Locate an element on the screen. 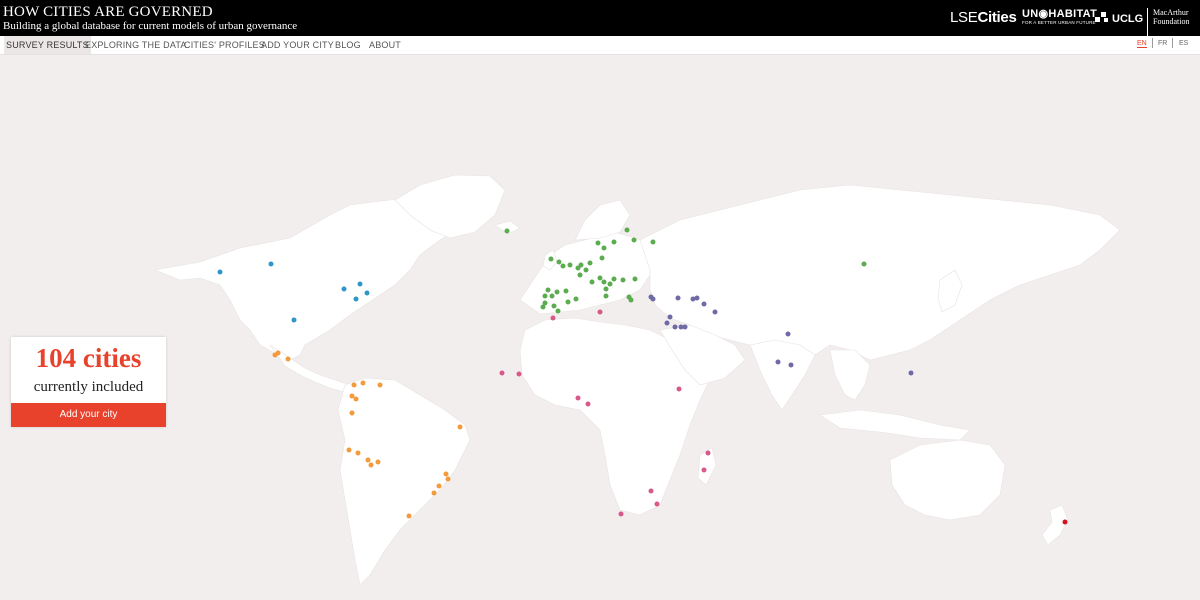 The width and height of the screenshot is (1200, 600). nav-blog: BLOG is located at coordinates (348, 45).